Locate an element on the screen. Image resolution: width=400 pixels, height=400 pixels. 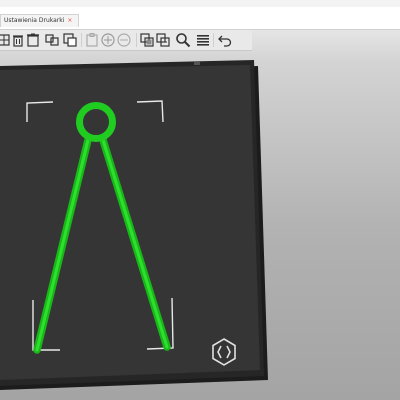
add-instance-icon is located at coordinates (108, 40).